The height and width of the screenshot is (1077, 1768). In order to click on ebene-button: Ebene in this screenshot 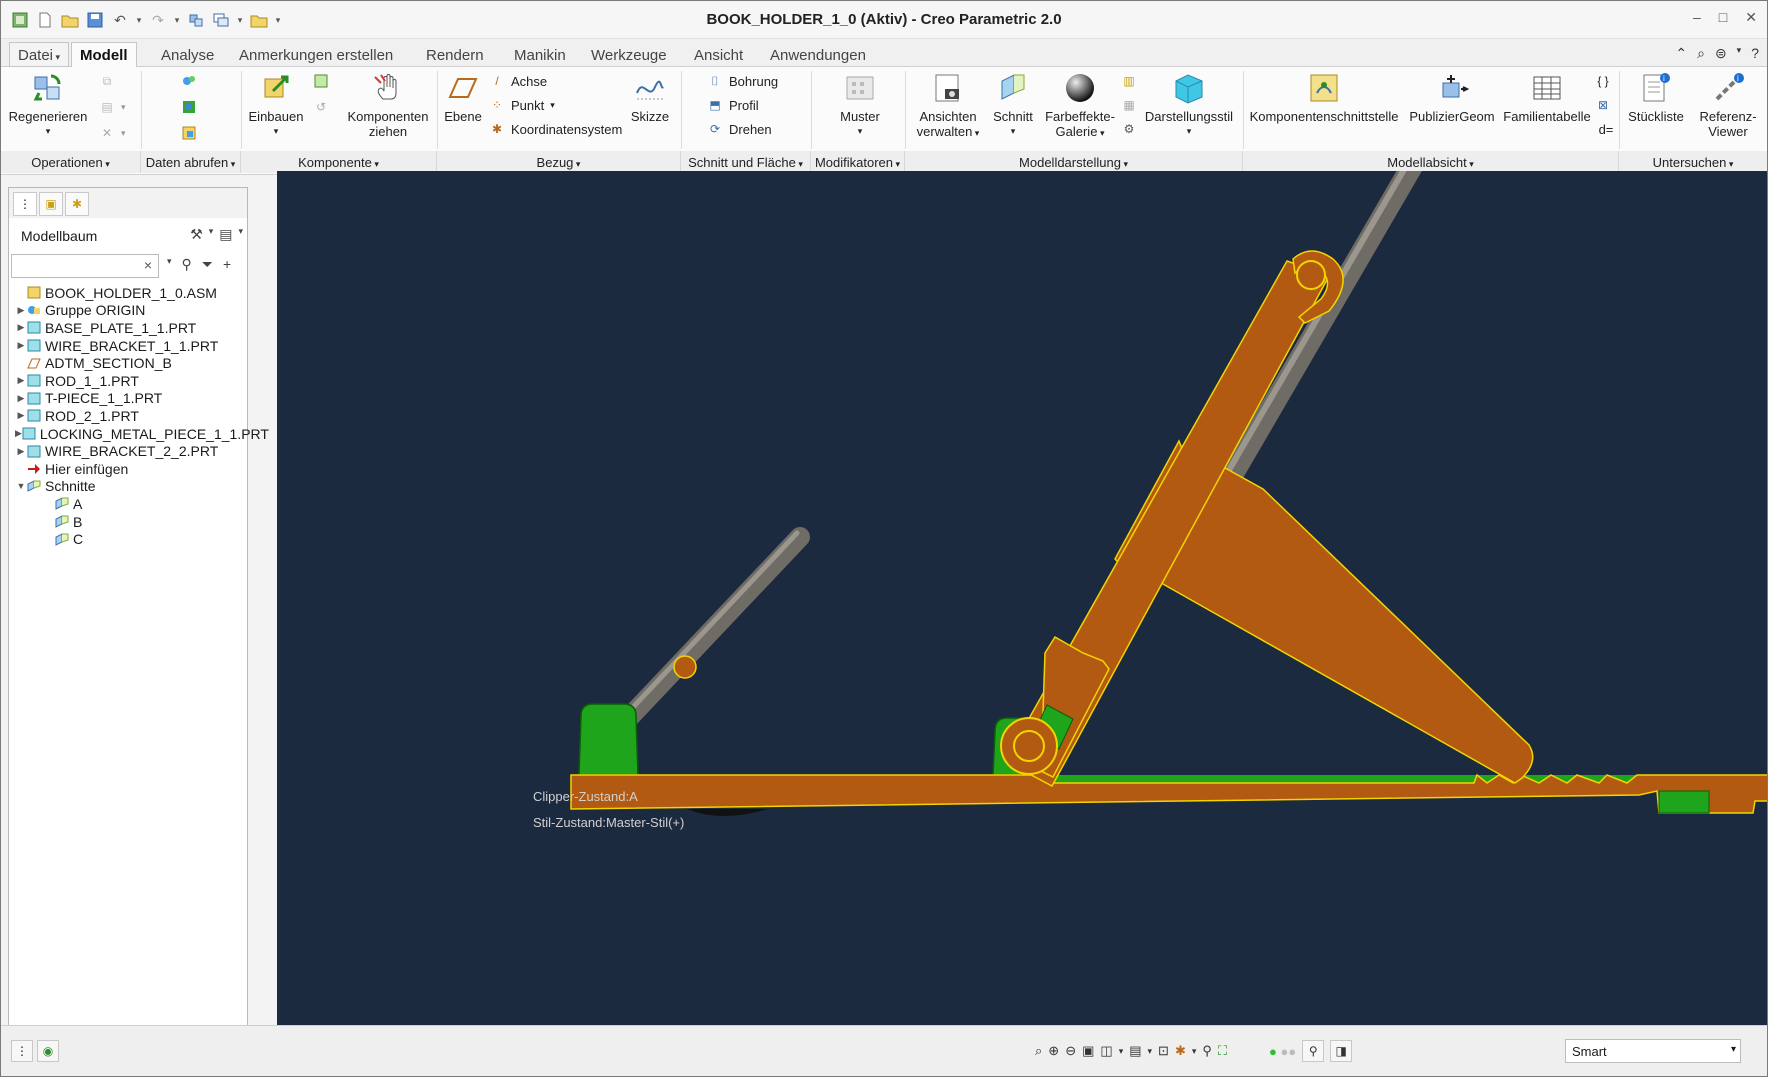, I will do `click(463, 97)`.